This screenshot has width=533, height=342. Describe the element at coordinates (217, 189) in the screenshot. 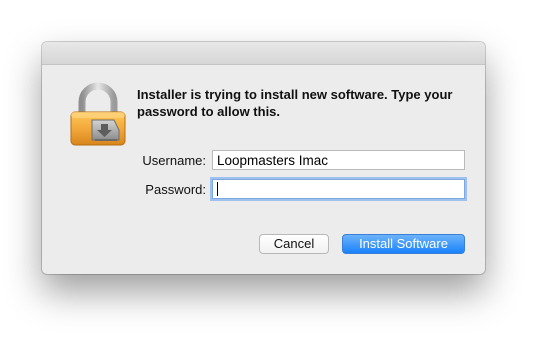

I see `text-caret` at that location.